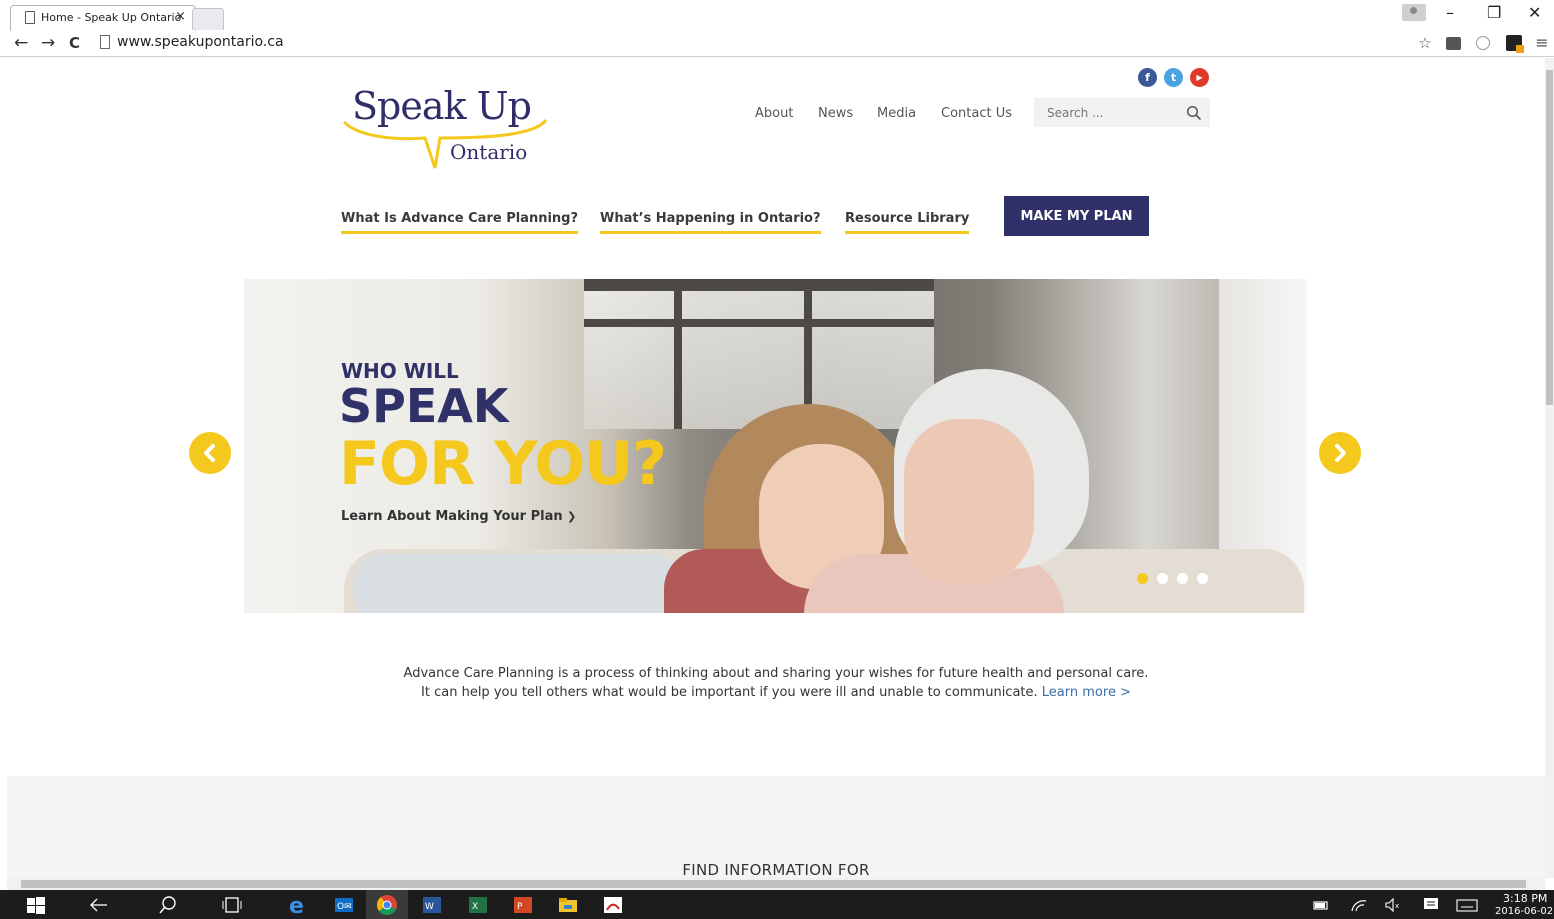 This screenshot has width=1554, height=919. What do you see at coordinates (1109, 112) in the screenshot?
I see `search-input` at bounding box center [1109, 112].